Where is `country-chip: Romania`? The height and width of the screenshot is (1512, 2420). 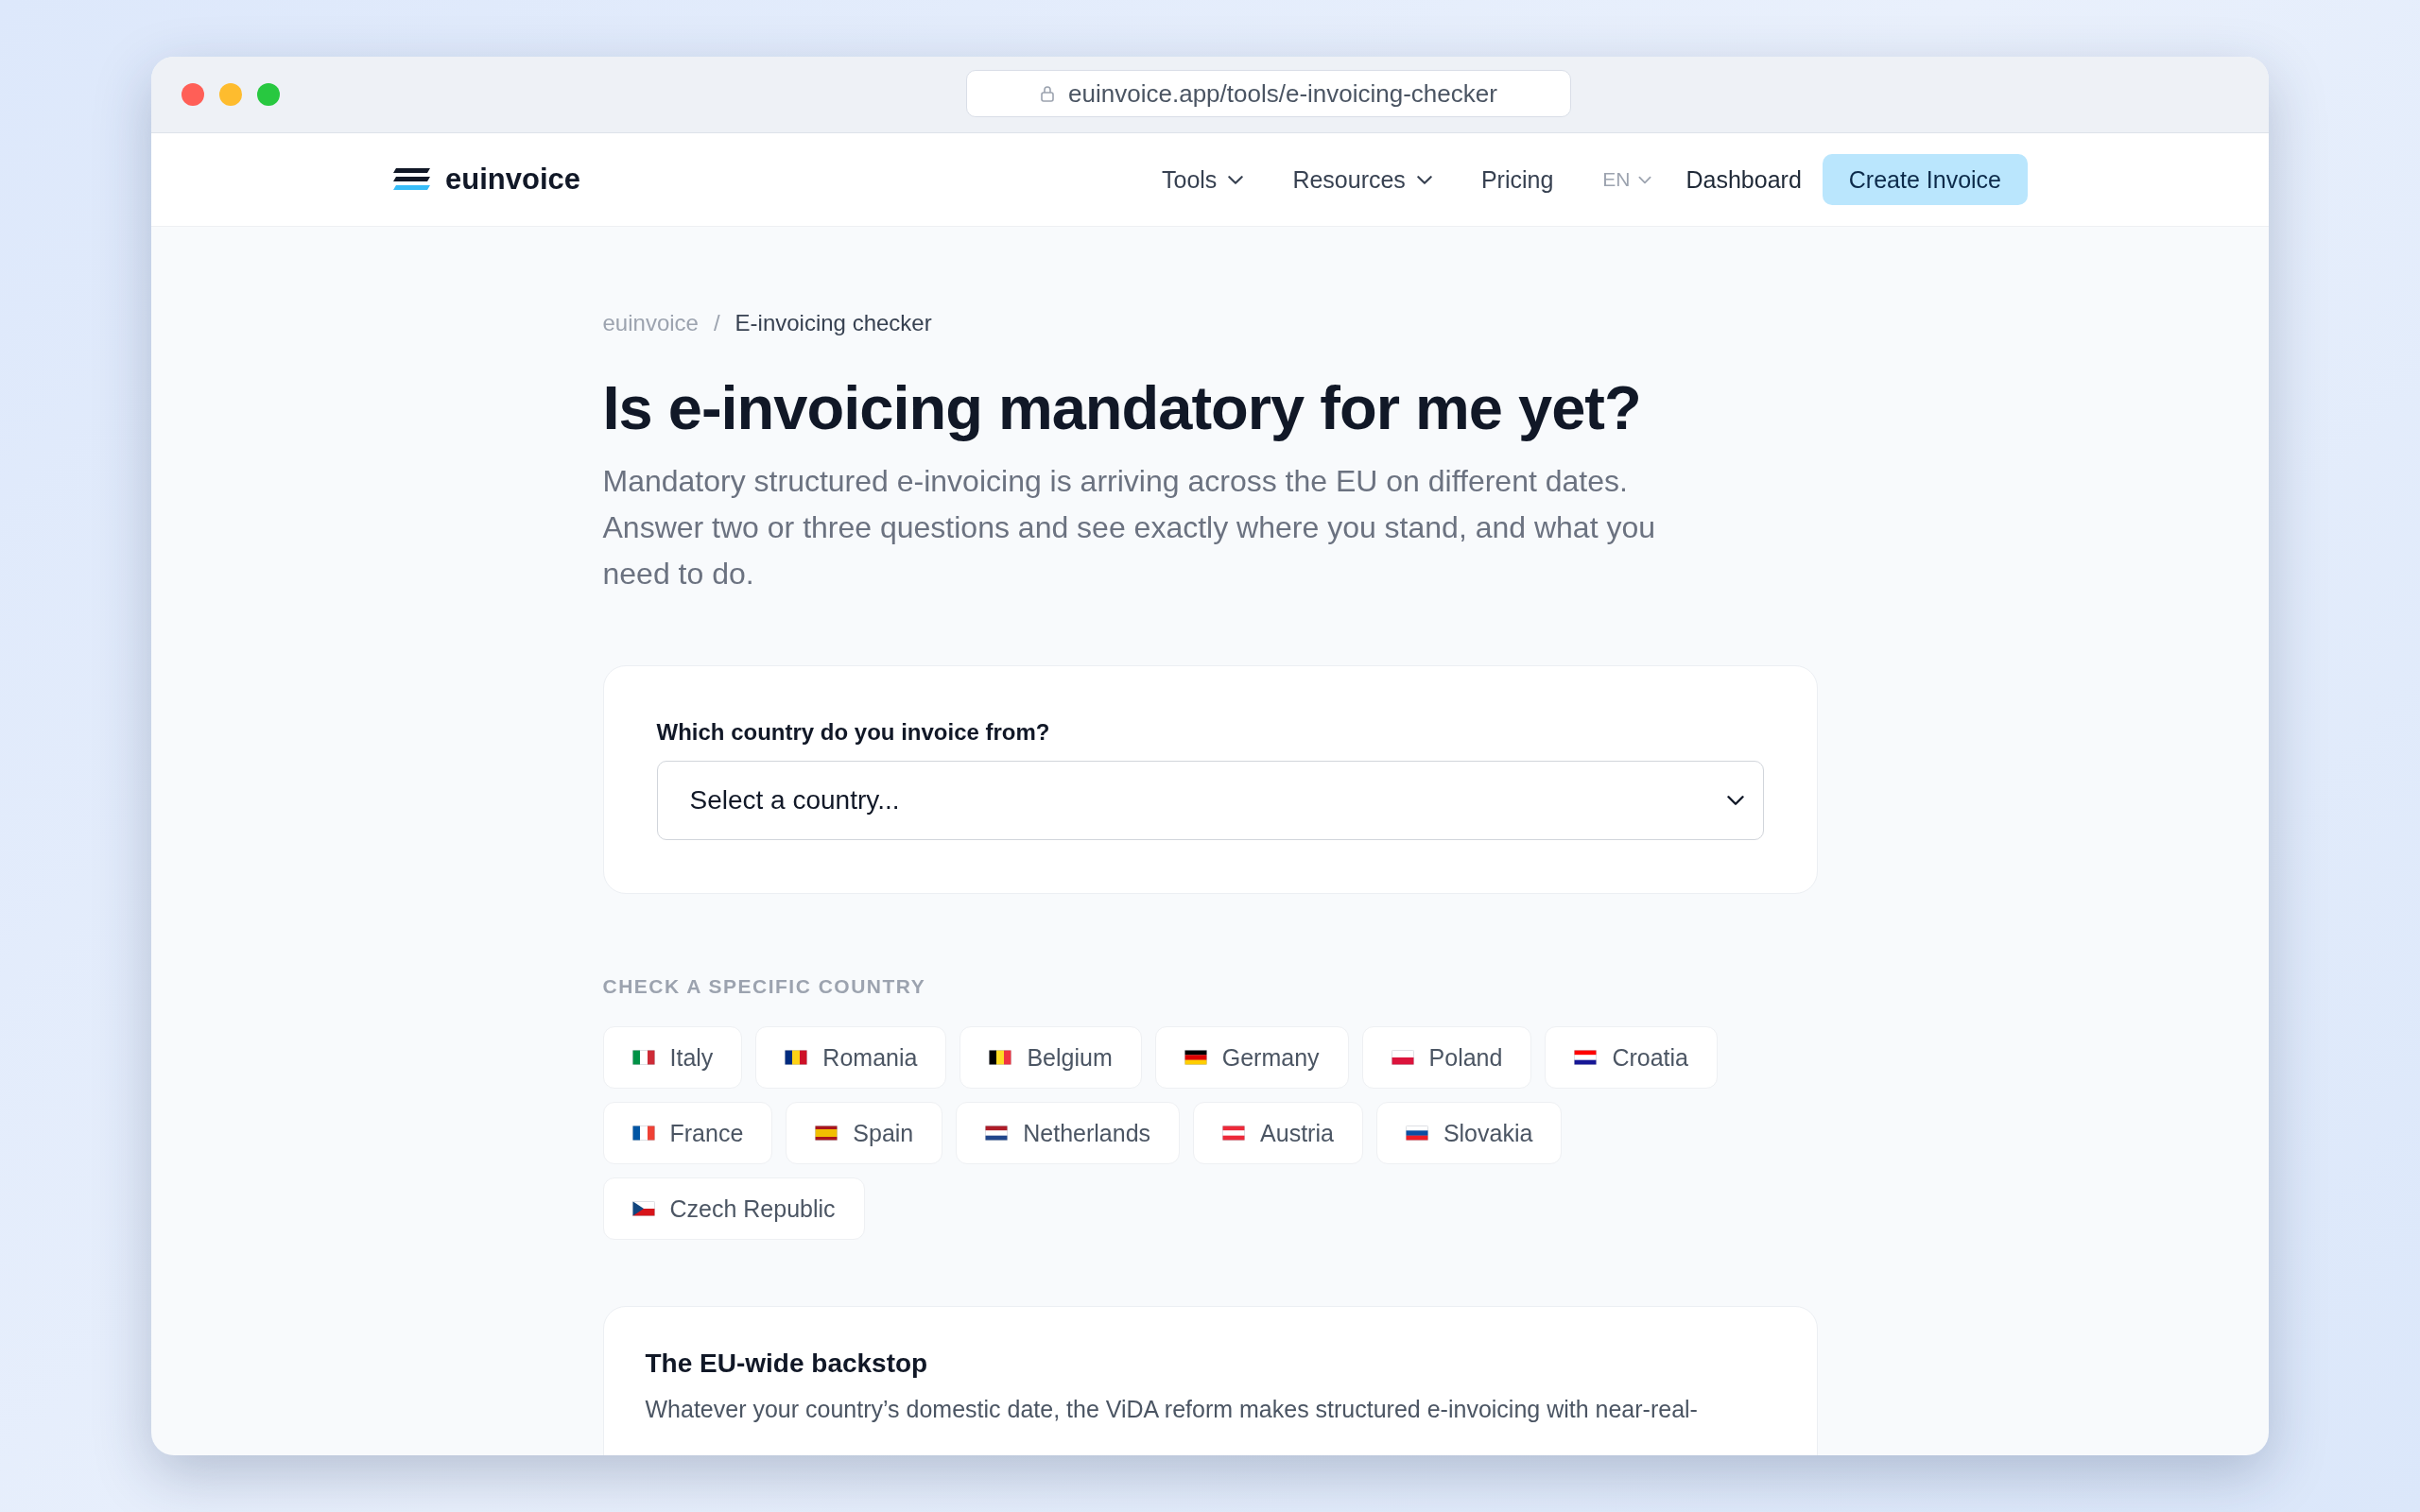 country-chip: Romania is located at coordinates (851, 1057).